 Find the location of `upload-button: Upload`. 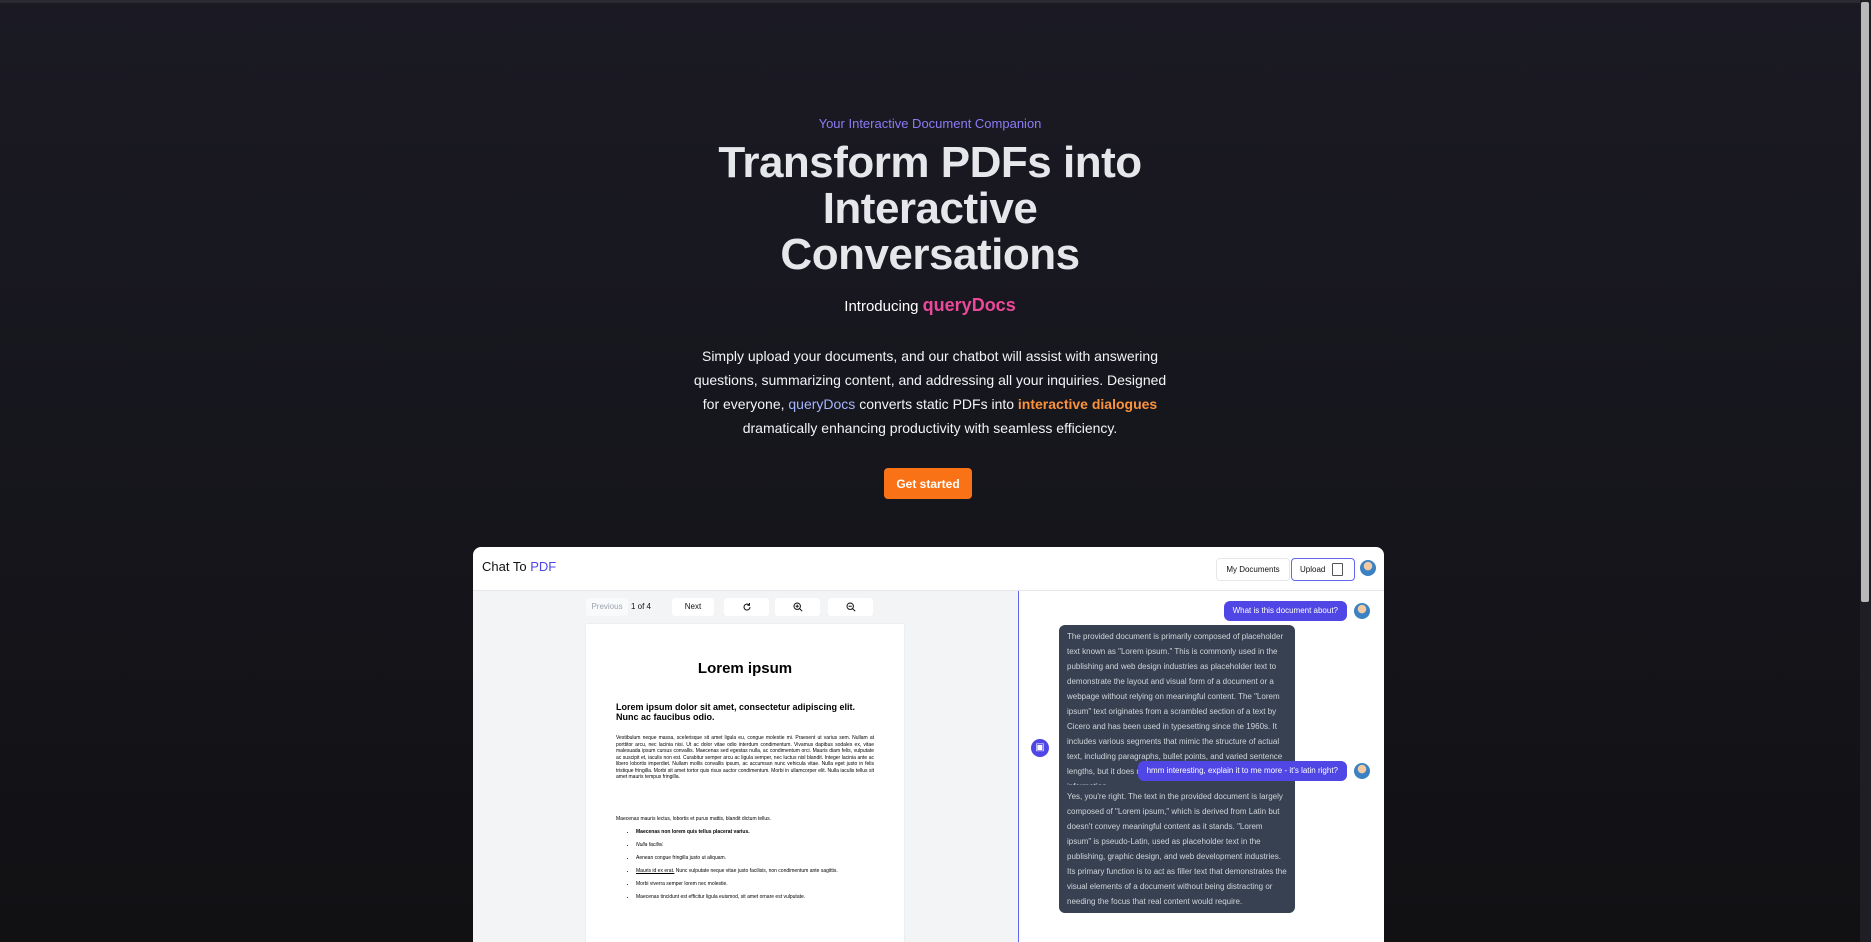

upload-button: Upload is located at coordinates (1323, 569).